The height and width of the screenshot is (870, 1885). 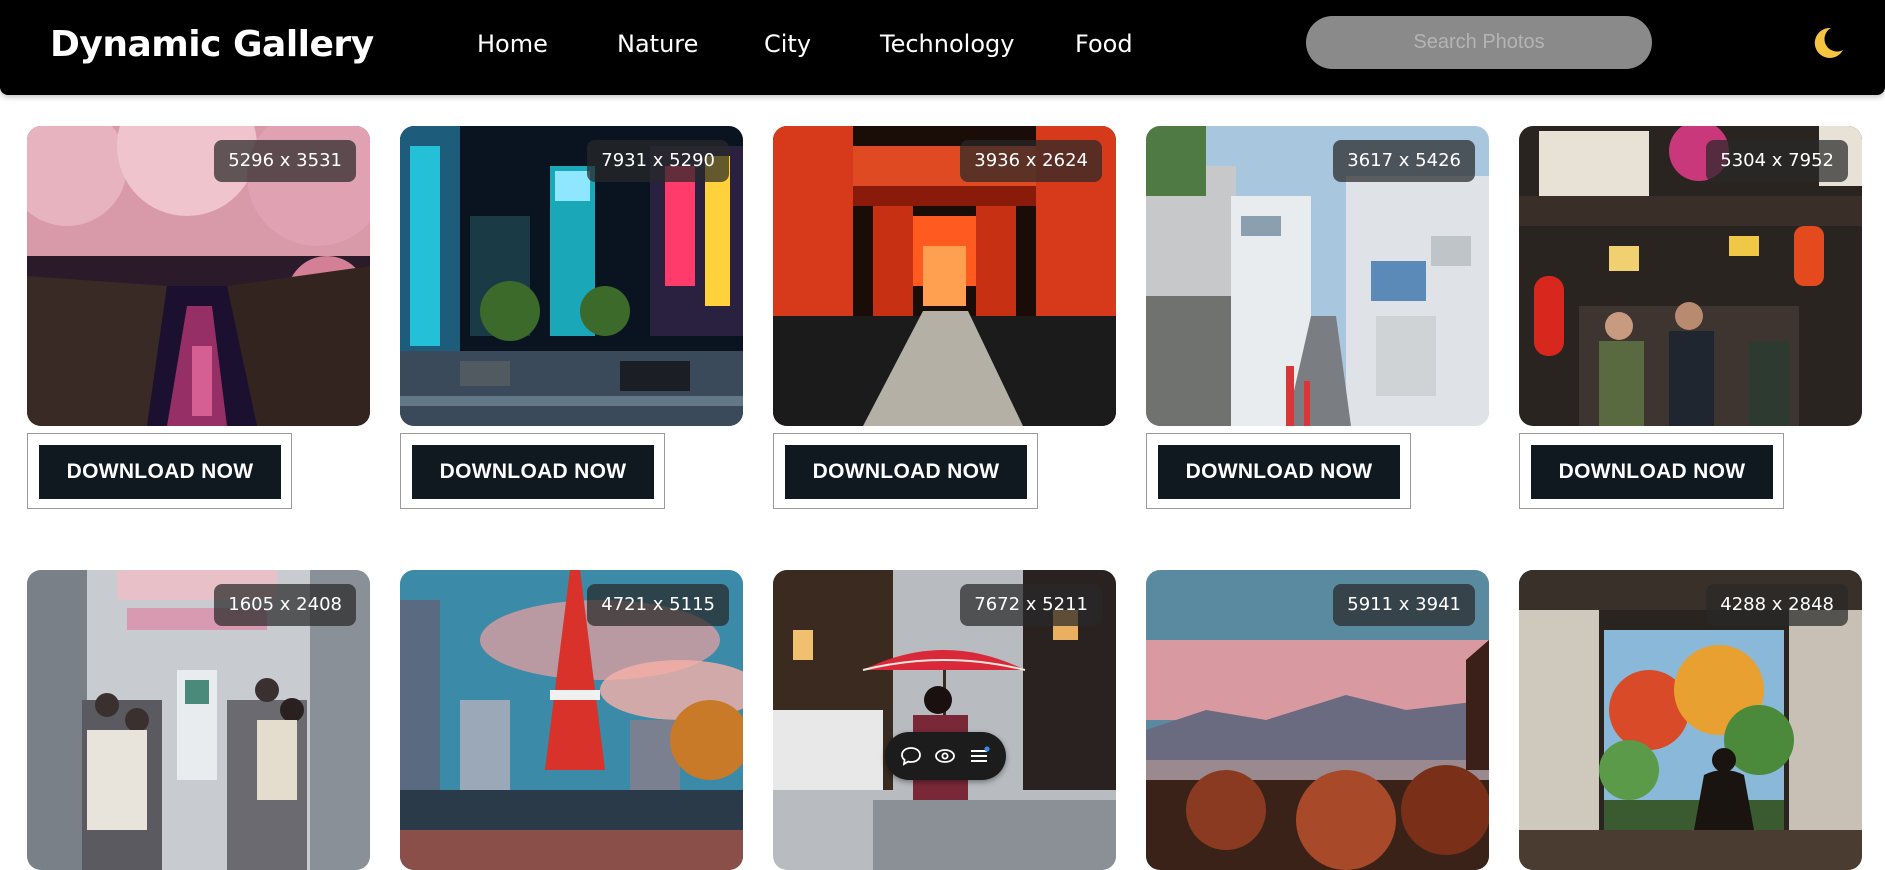 What do you see at coordinates (1317, 276) in the screenshot?
I see `photo-card: 3617 x 5426` at bounding box center [1317, 276].